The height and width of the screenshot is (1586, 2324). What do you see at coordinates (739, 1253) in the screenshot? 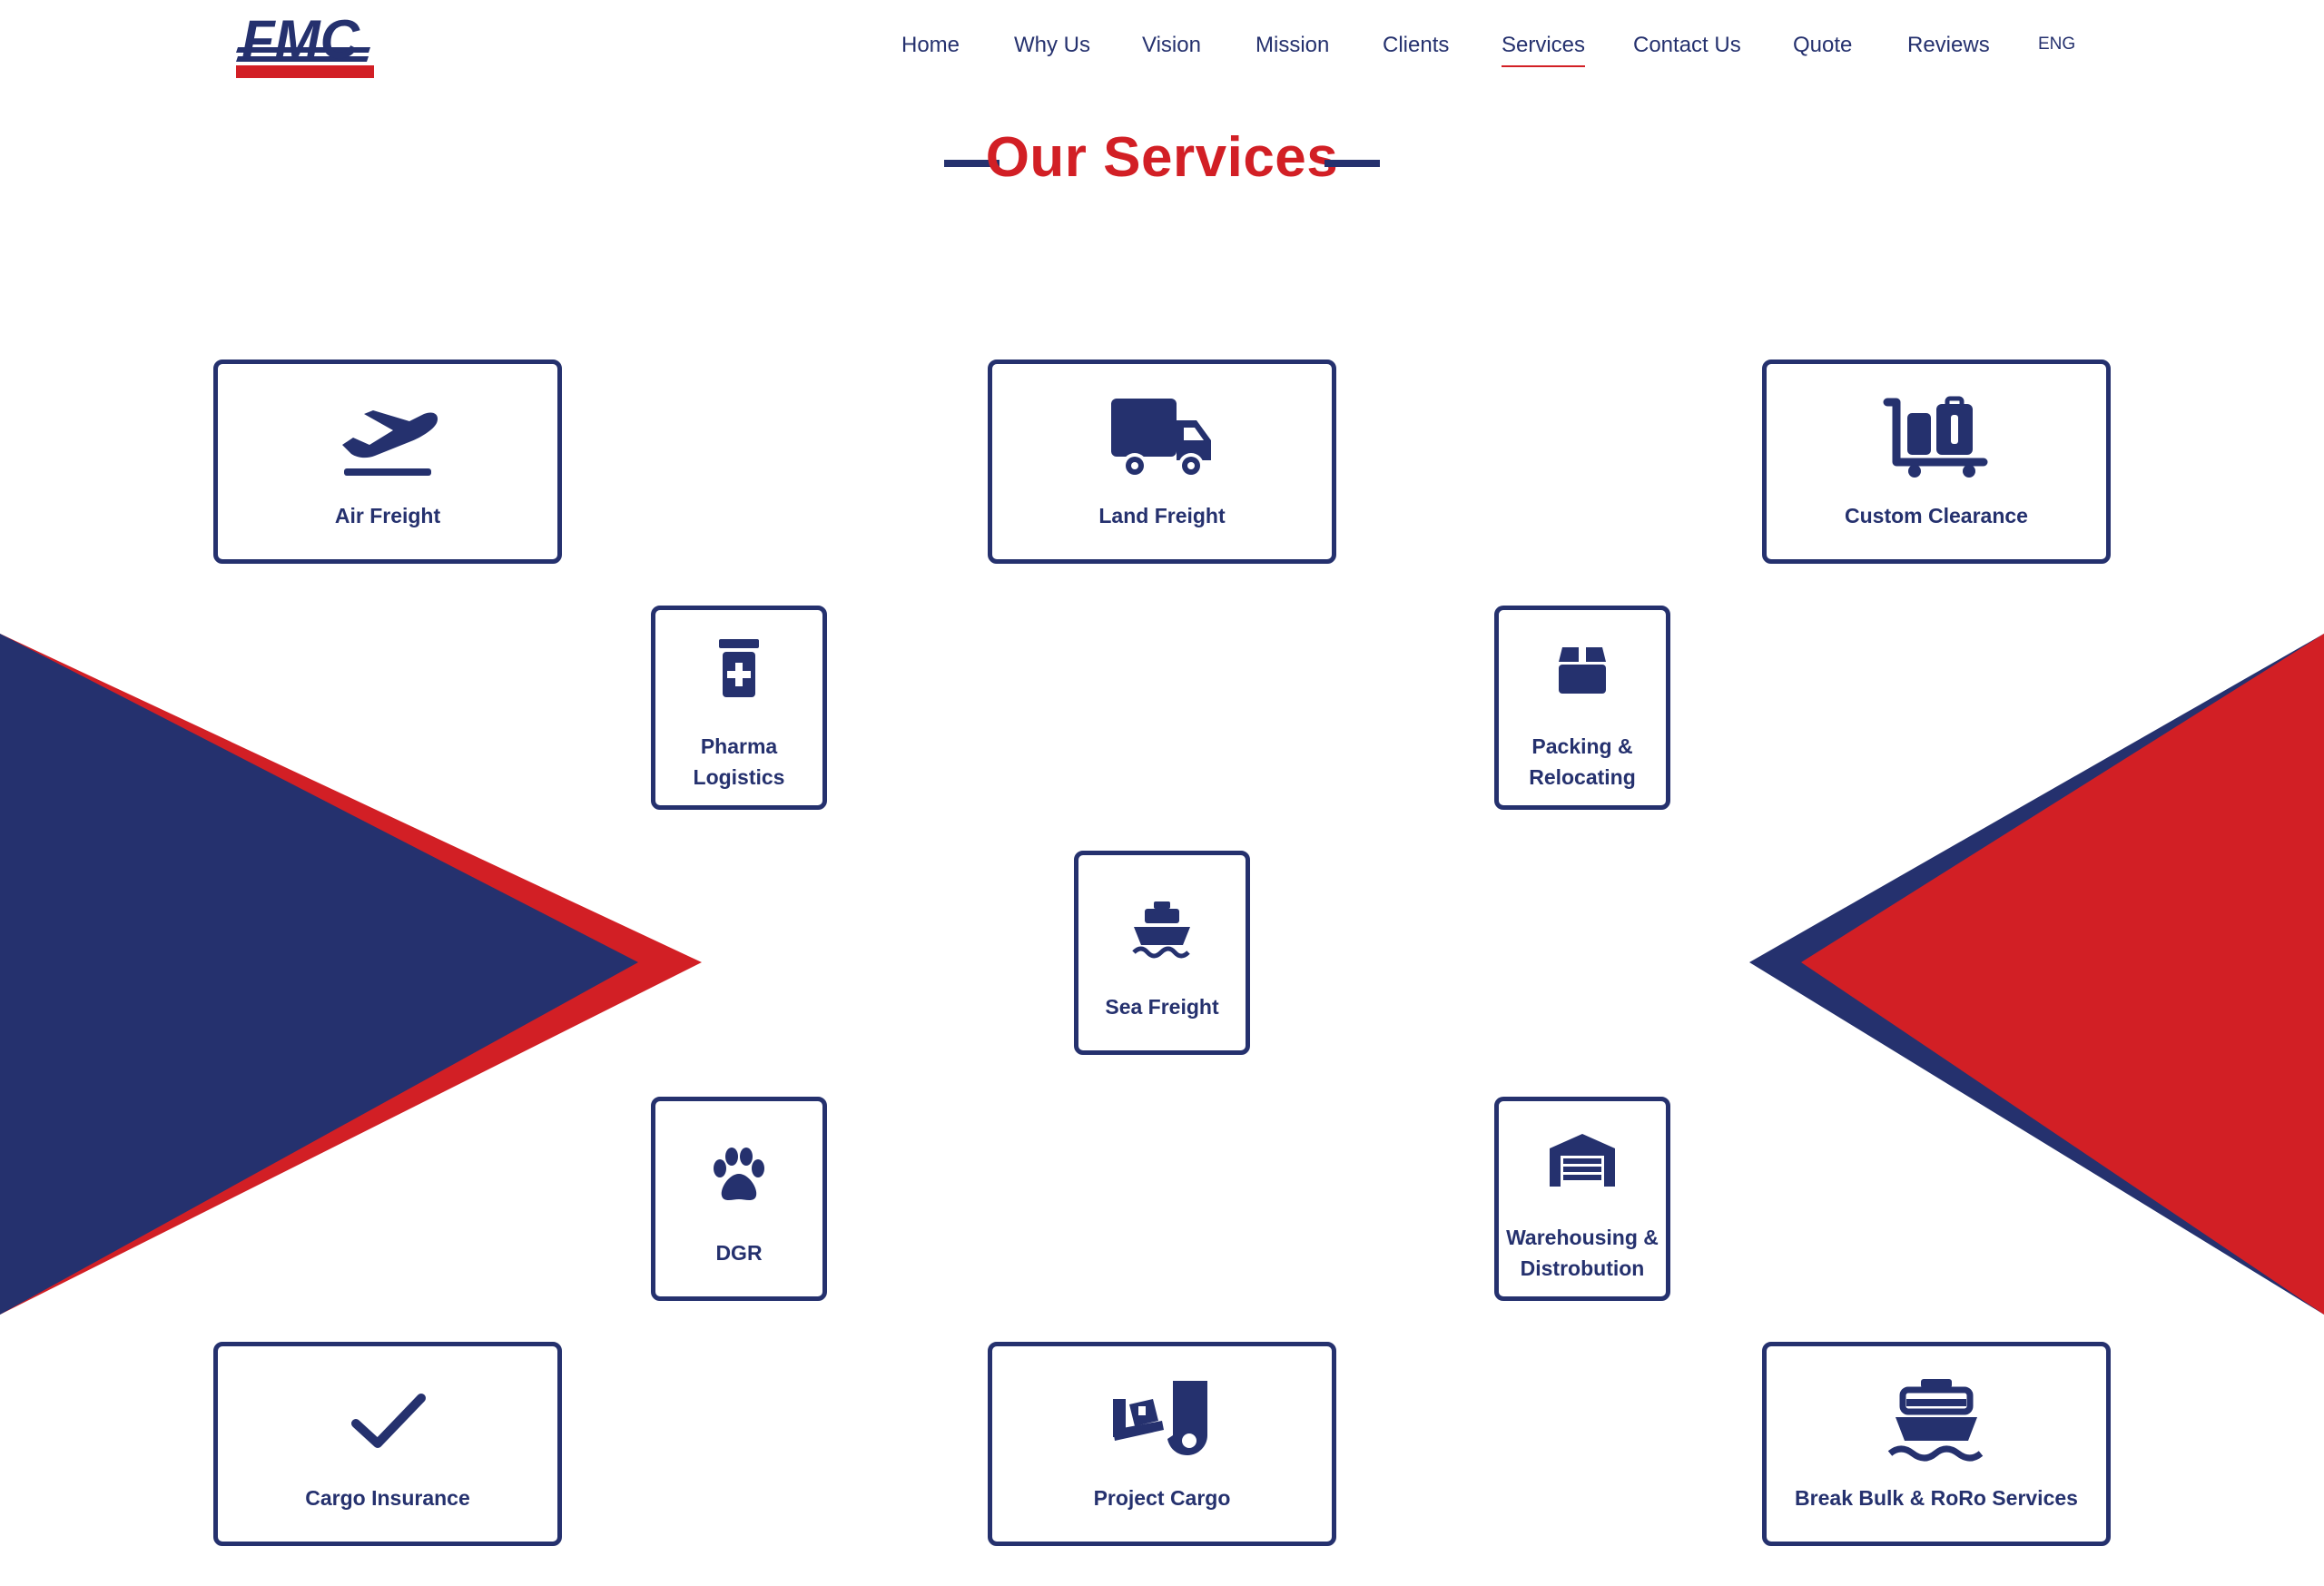
I see `service-label: DGR` at bounding box center [739, 1253].